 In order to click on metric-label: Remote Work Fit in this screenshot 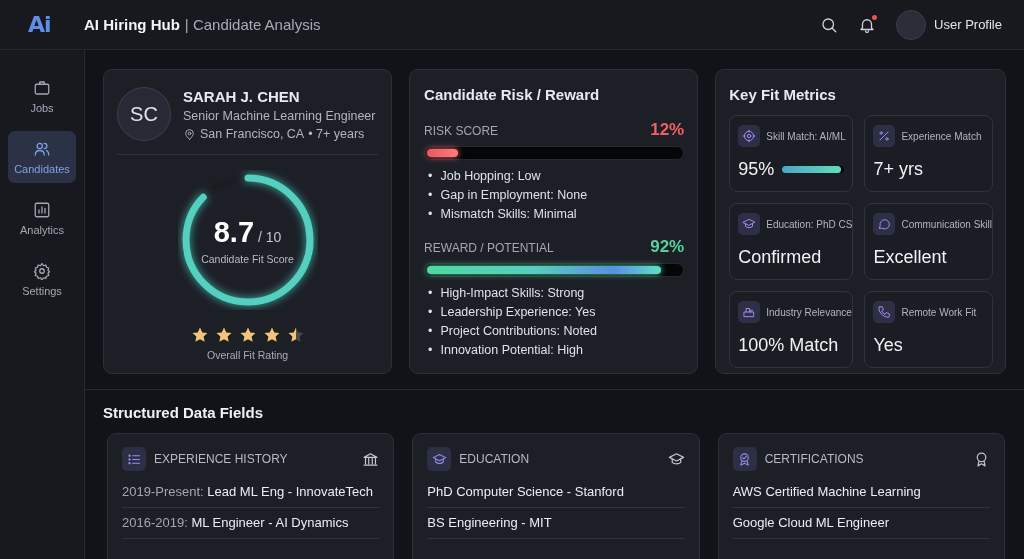, I will do `click(939, 312)`.